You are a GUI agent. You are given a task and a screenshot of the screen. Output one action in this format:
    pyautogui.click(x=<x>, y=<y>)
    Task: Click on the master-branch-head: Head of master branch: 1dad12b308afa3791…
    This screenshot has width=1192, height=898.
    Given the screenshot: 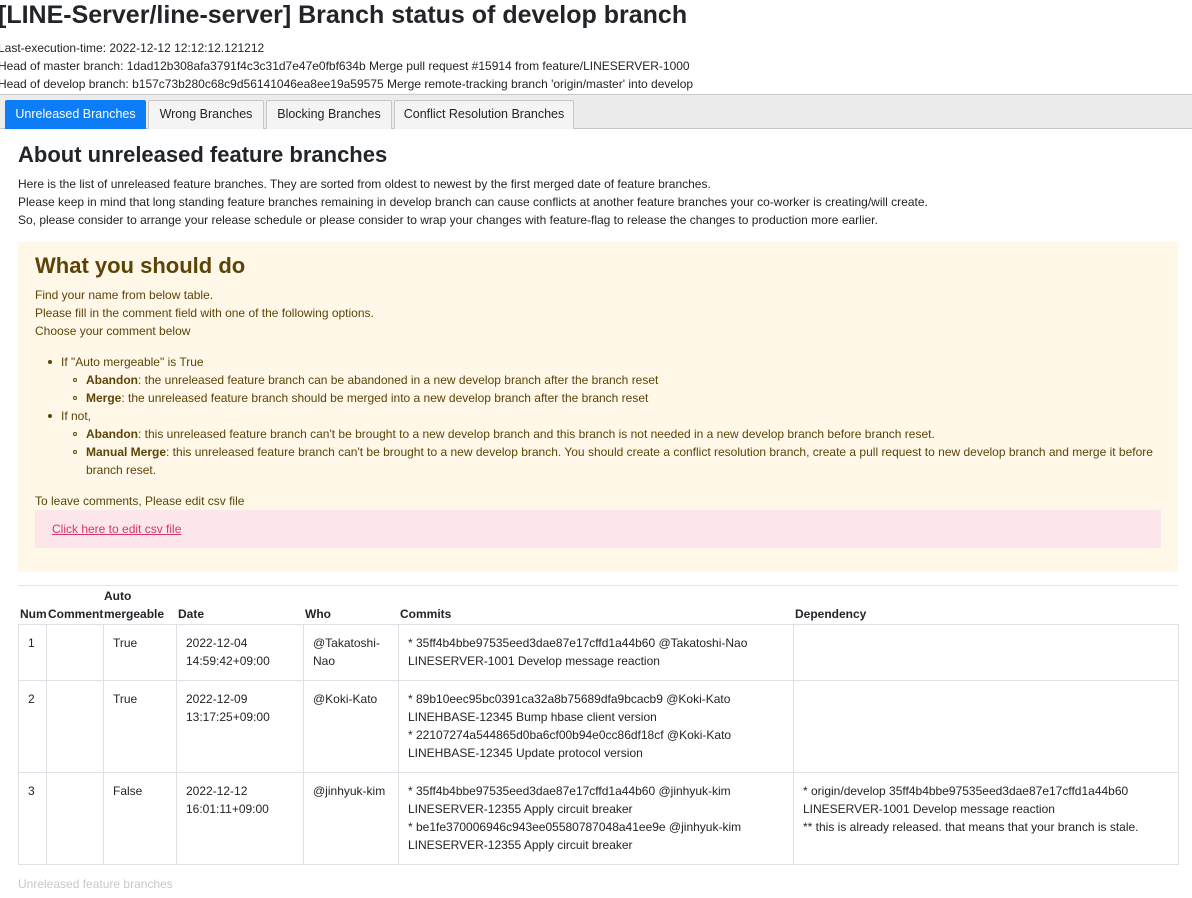 What is the action you would take?
    pyautogui.click(x=345, y=66)
    